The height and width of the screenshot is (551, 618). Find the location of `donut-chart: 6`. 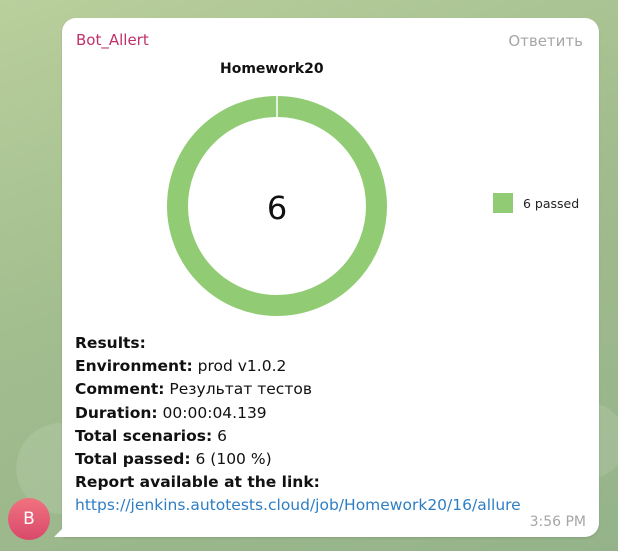

donut-chart: 6 is located at coordinates (277, 206).